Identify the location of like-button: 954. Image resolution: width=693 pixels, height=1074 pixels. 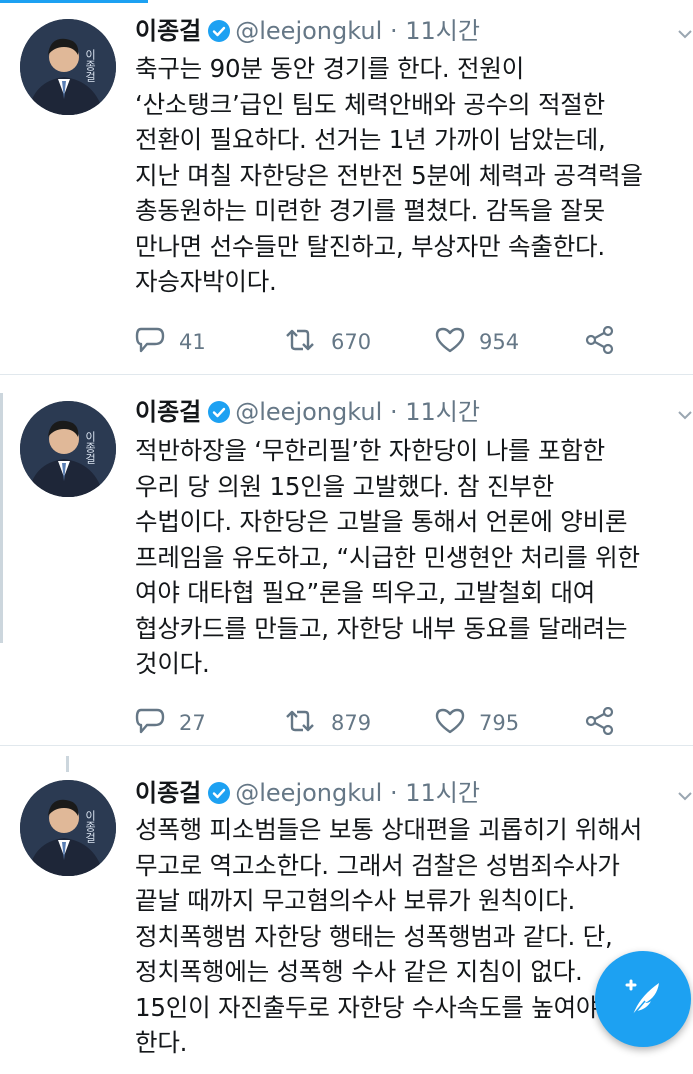
(477, 342).